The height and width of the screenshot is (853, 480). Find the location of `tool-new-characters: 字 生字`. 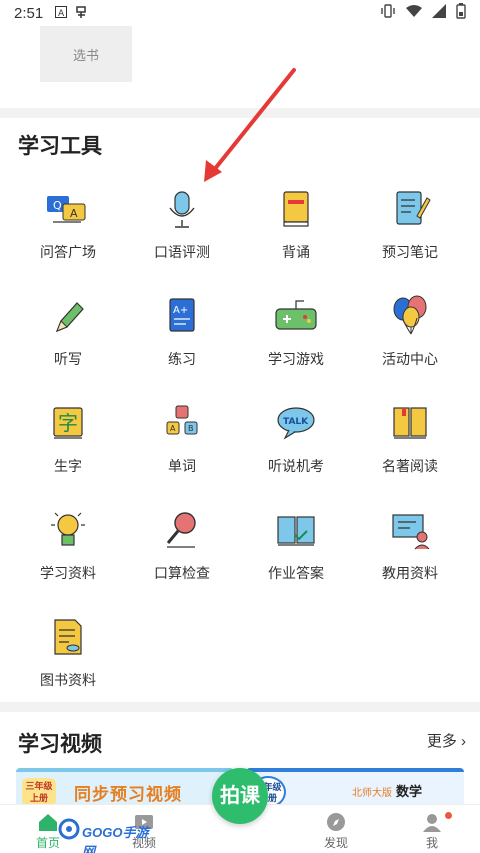

tool-new-characters: 字 生字 is located at coordinates (68, 442).